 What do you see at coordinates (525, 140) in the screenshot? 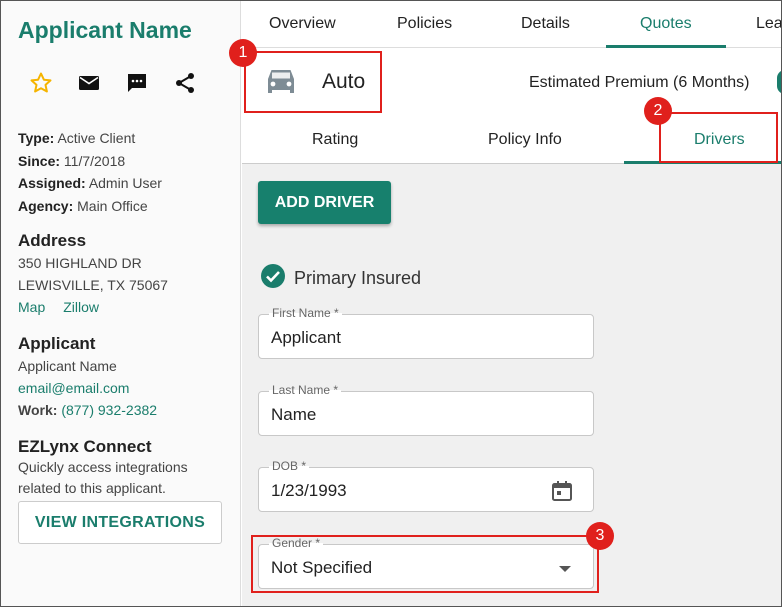
I see `subtab-policy-info: Policy Info` at bounding box center [525, 140].